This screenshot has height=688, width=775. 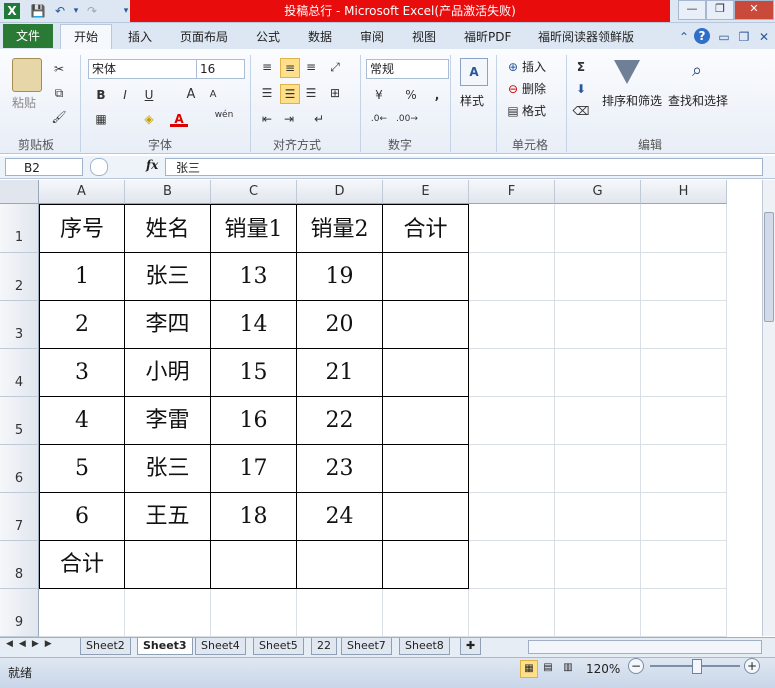 I want to click on column-header-d: D, so click(x=340, y=192).